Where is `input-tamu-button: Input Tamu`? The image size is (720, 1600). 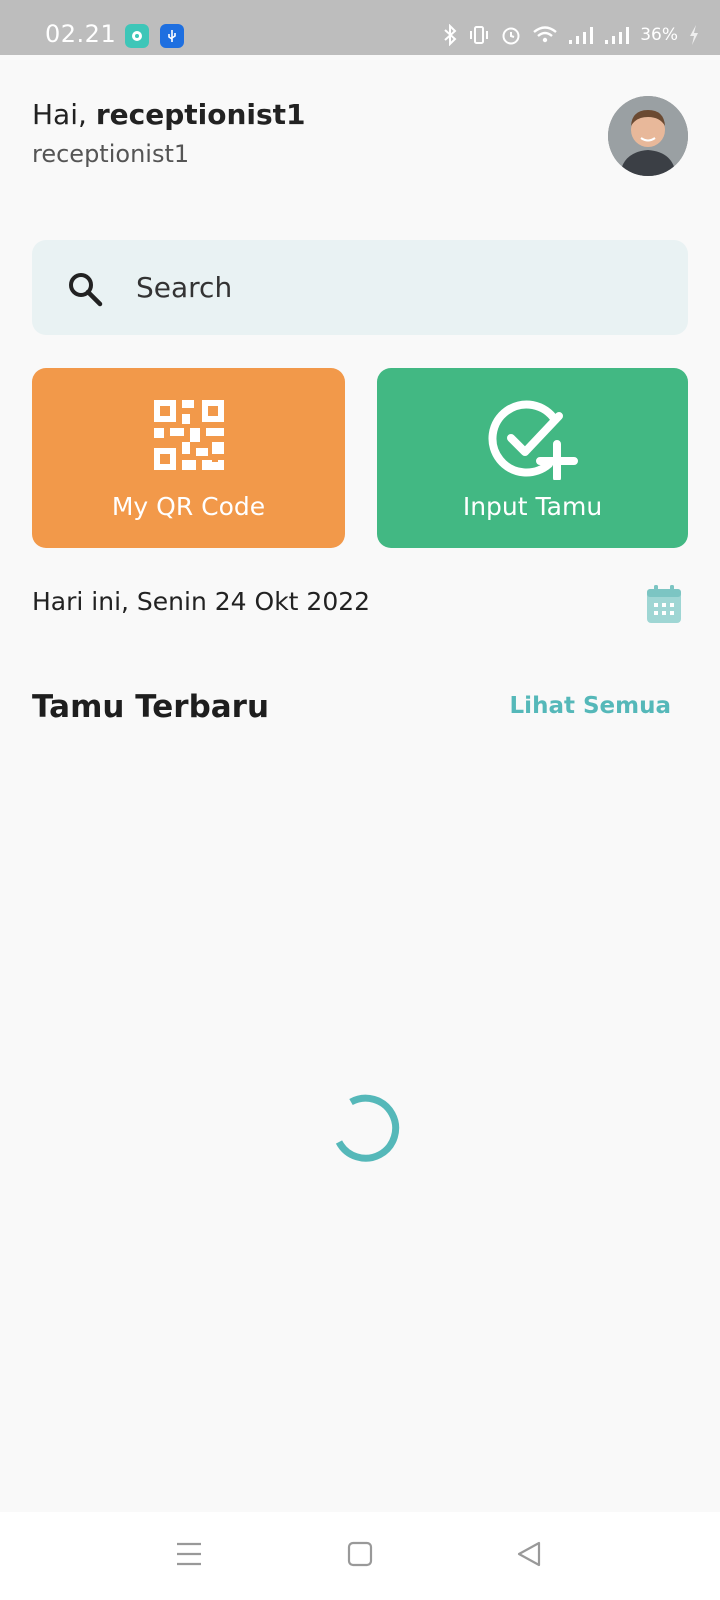 input-tamu-button: Input Tamu is located at coordinates (532, 458).